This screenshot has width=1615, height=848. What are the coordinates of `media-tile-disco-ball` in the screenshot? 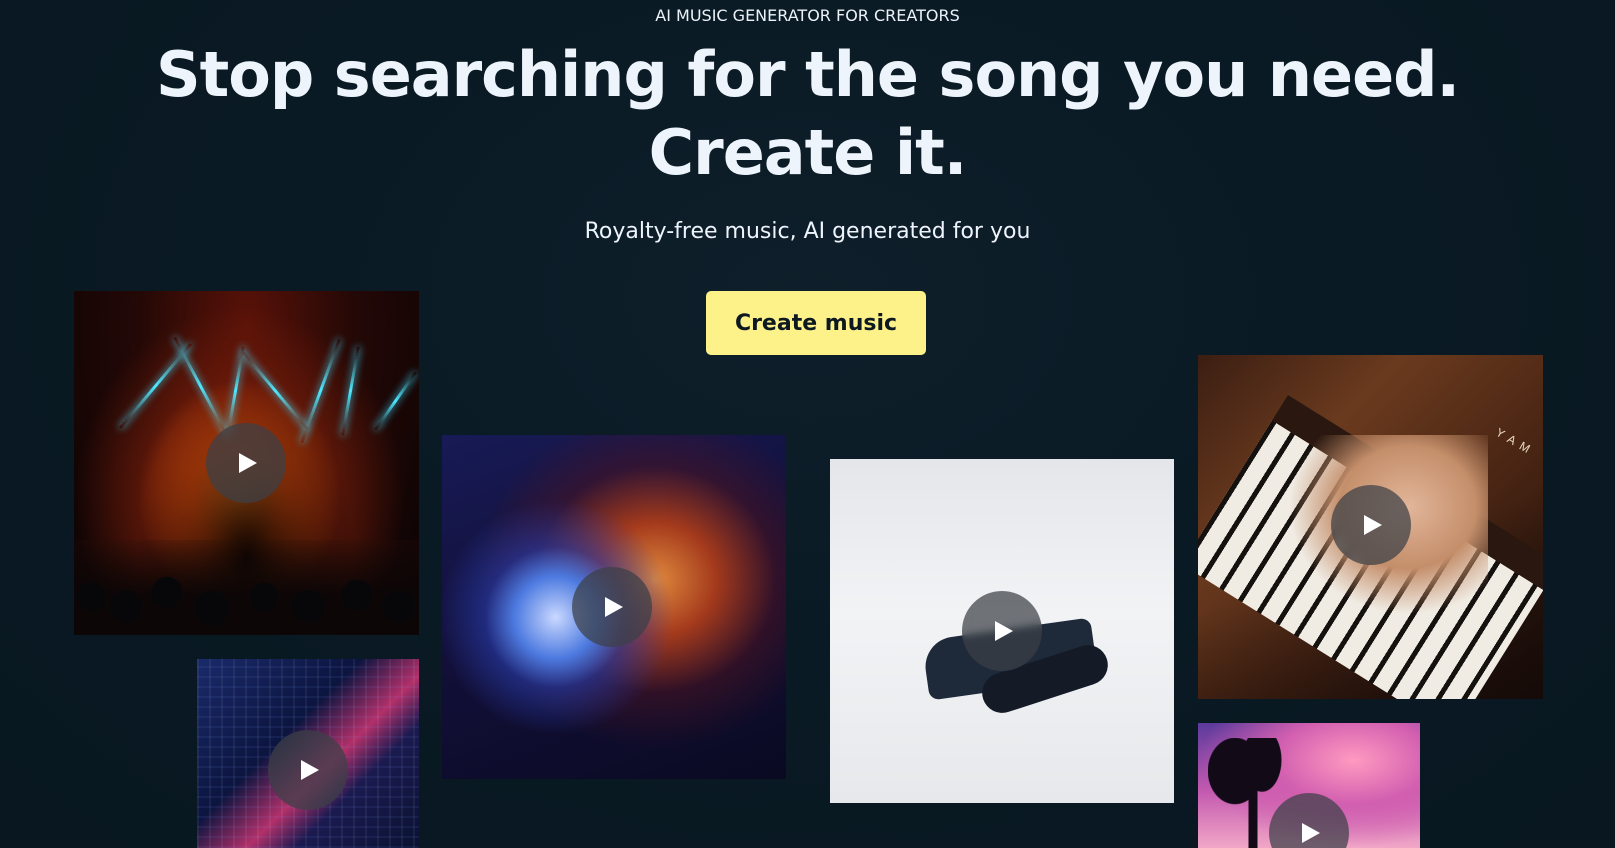 It's located at (614, 607).